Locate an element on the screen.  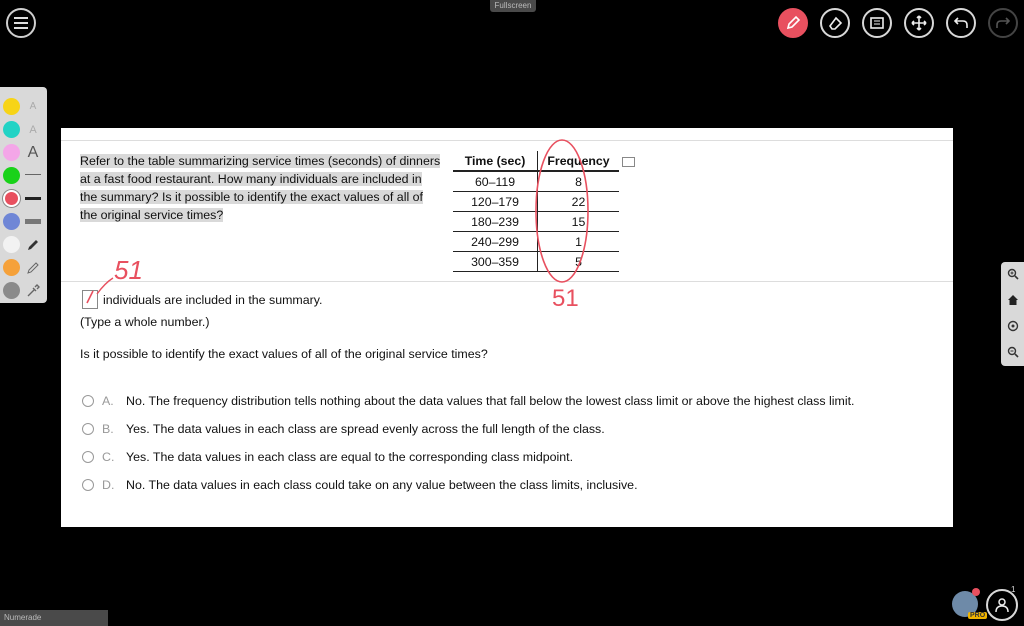
move-tool-button is located at coordinates (919, 23).